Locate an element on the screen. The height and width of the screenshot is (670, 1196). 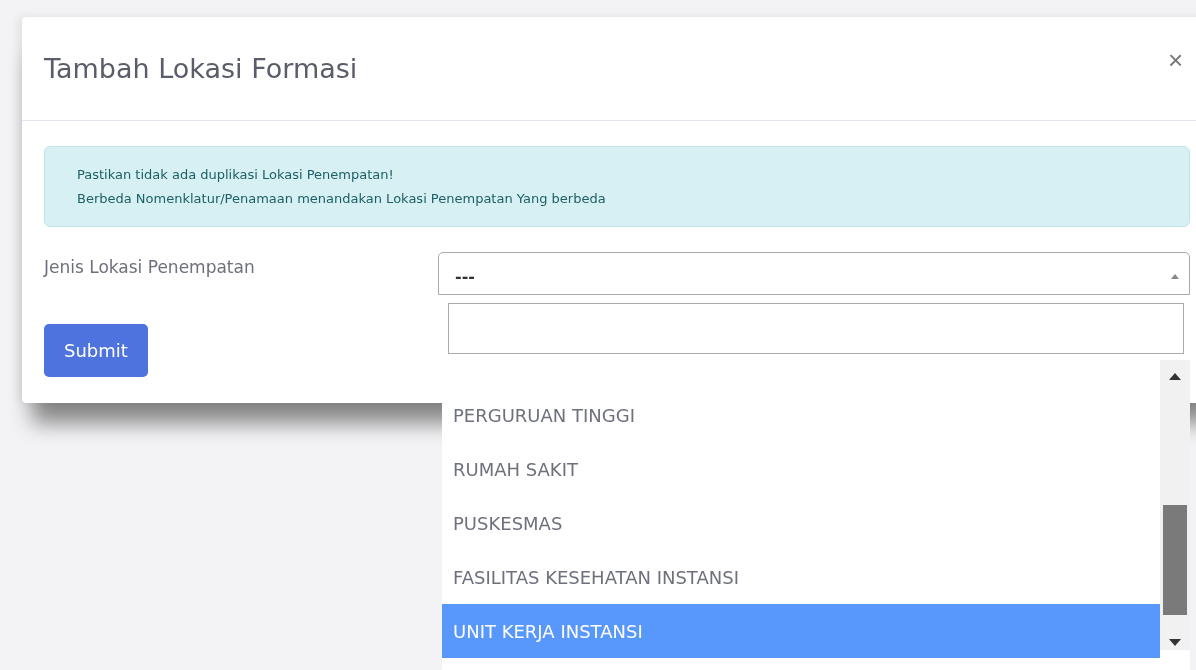
alert-text: Pastikan tidak ada duplikasi Lokasi Penempatan! is located at coordinates (236, 174).